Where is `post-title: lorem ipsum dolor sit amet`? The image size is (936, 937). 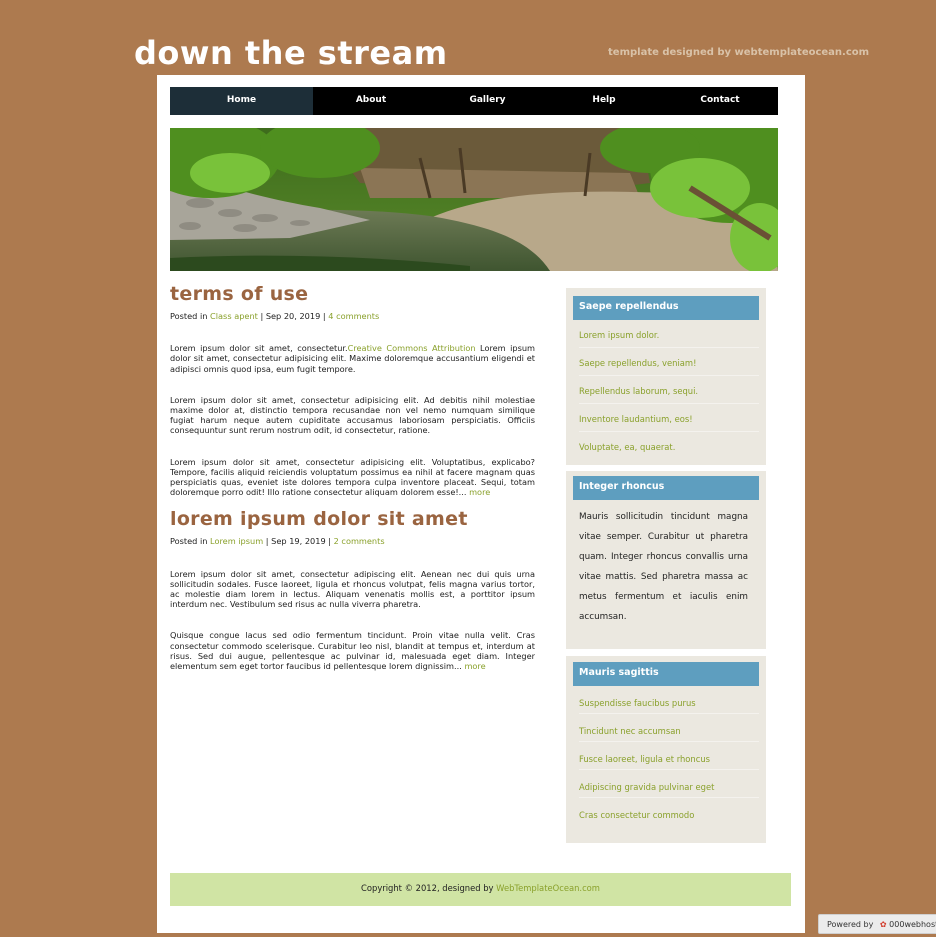
post-title: lorem ipsum dolor sit amet is located at coordinates (352, 519).